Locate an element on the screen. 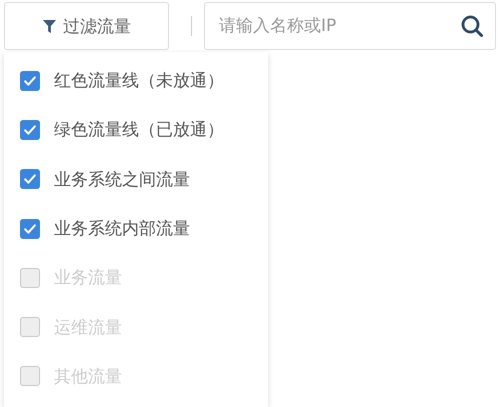 This screenshot has height=407, width=502. option-label: 业务系统内部流量 is located at coordinates (122, 229).